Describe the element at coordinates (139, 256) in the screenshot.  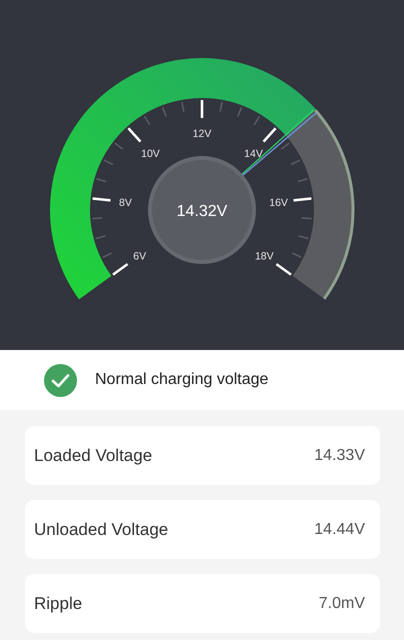
I see `scale-label: 6V` at that location.